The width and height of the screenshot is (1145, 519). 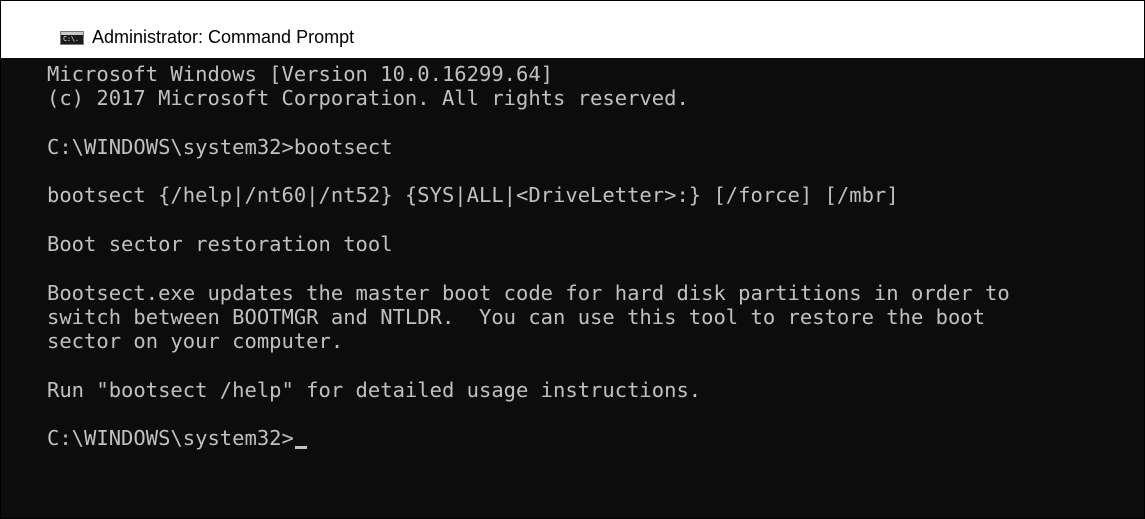 What do you see at coordinates (300, 448) in the screenshot?
I see `text-cursor` at bounding box center [300, 448].